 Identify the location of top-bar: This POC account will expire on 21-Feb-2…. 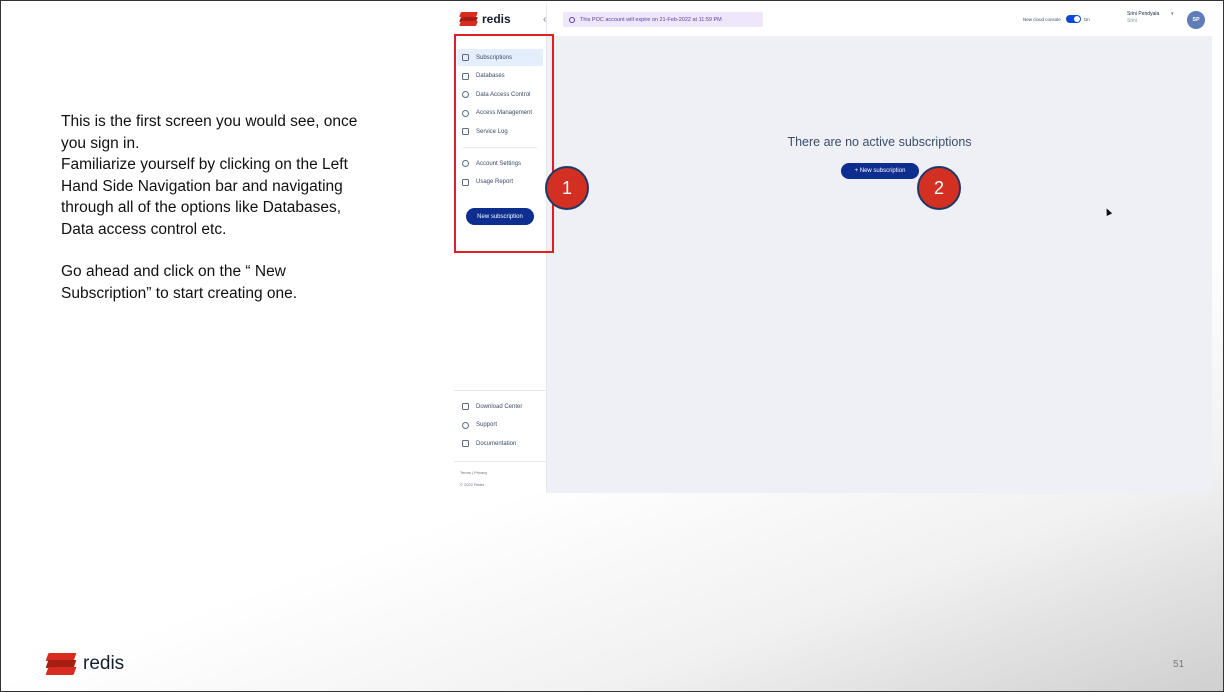
(879, 20).